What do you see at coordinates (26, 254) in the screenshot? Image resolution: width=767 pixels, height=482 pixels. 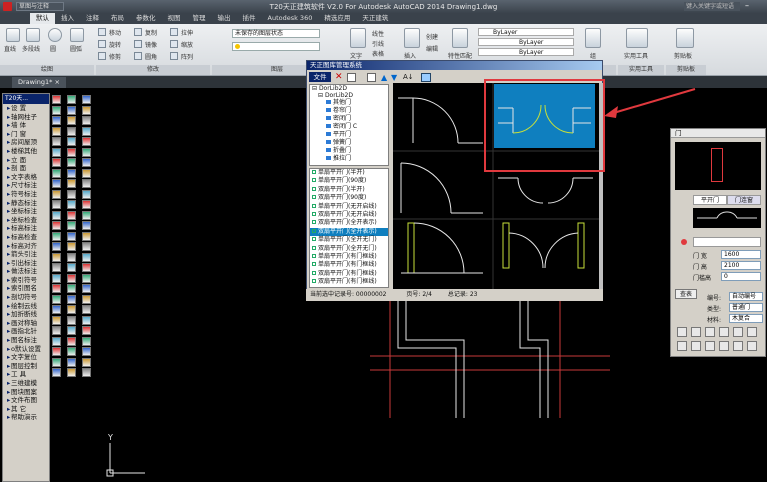 I see `tianzheng-menu-item: ▸箭头引注` at bounding box center [26, 254].